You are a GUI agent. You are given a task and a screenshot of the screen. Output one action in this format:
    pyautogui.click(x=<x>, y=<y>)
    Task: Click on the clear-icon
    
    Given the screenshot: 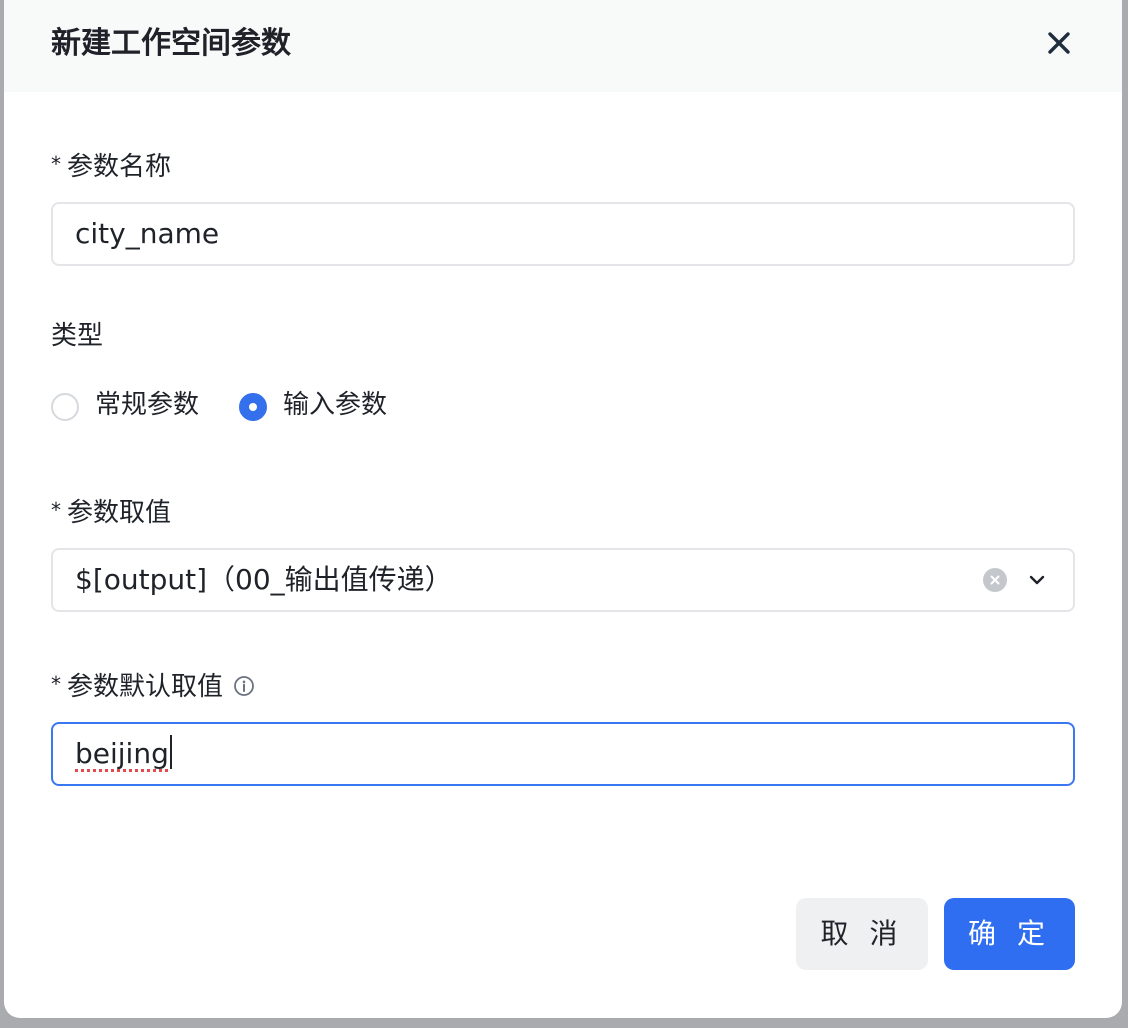 What is the action you would take?
    pyautogui.click(x=995, y=580)
    